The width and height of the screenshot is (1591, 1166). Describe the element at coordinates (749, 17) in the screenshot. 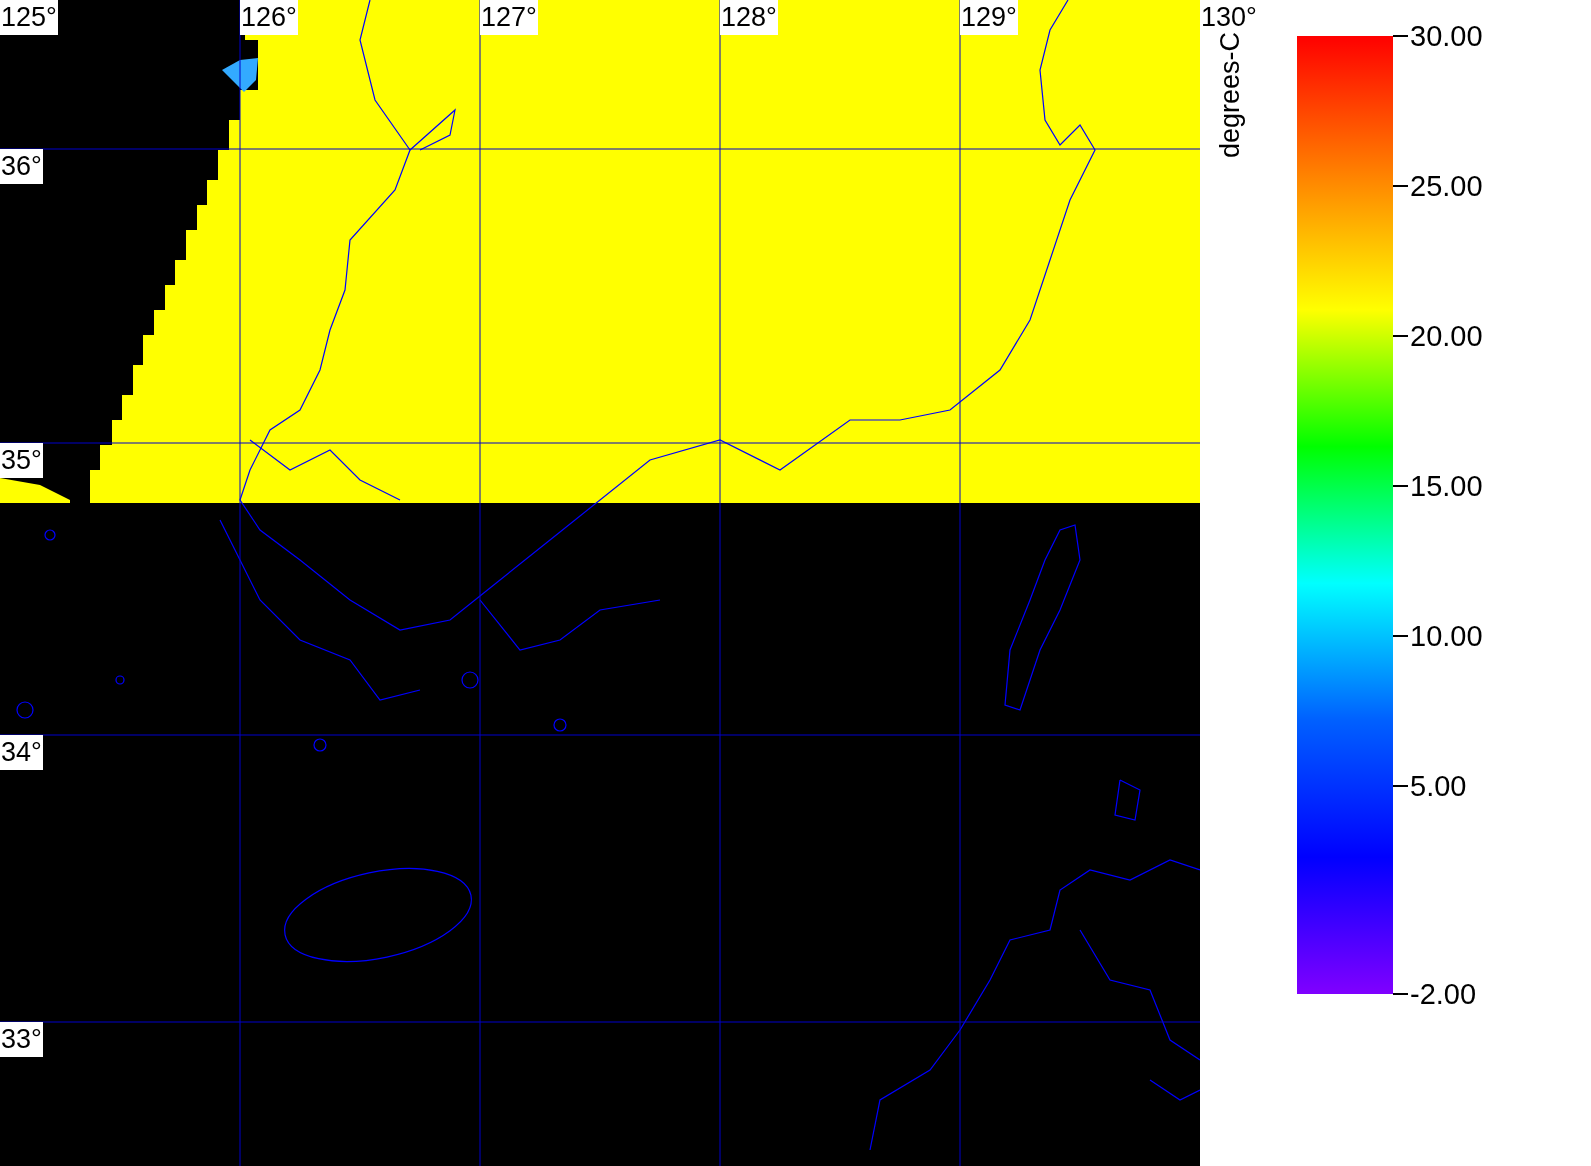

I see `longitude-label: 128°` at that location.